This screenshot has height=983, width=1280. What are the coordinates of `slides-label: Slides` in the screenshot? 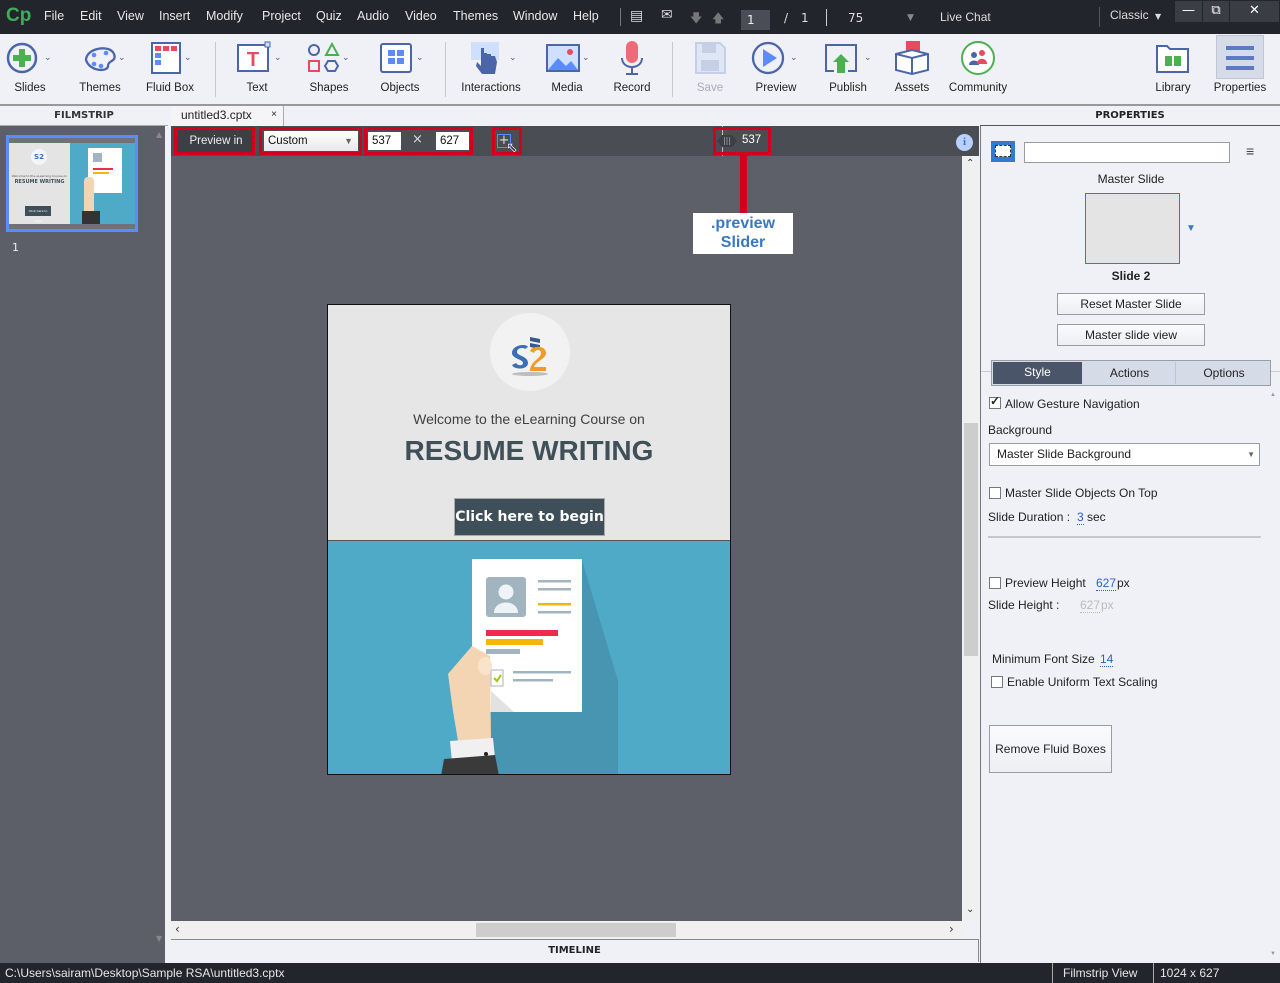 It's located at (30, 88).